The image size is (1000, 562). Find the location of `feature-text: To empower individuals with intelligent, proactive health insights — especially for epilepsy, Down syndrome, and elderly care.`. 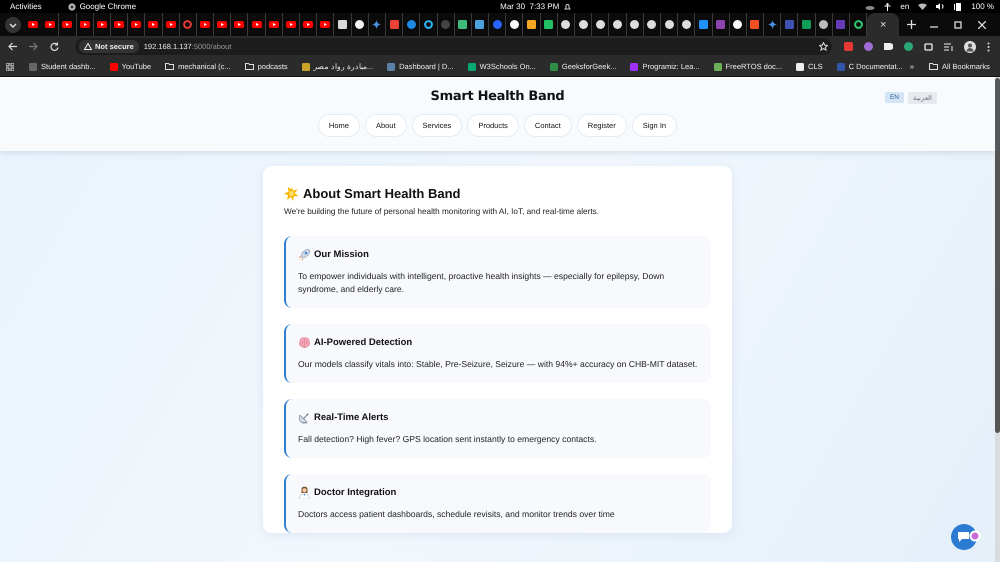

feature-text: To empower individuals with intelligent, proactive health insights — especially for epilepsy, Down syndrome, and elderly care. is located at coordinates (482, 283).